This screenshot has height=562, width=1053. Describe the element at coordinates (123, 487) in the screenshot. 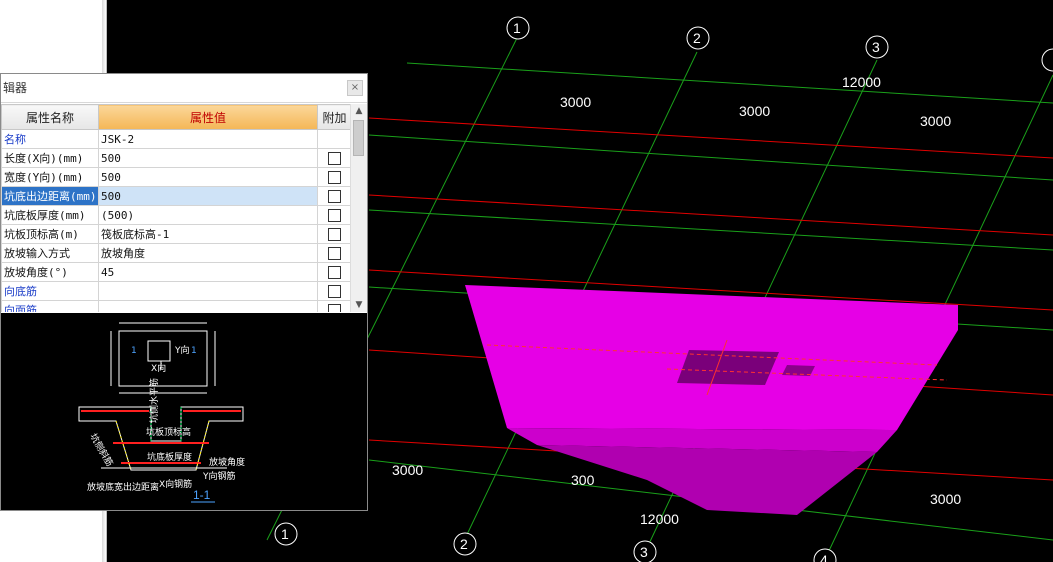

I see `label-edge-dist: 放坡底宽出边距离` at that location.